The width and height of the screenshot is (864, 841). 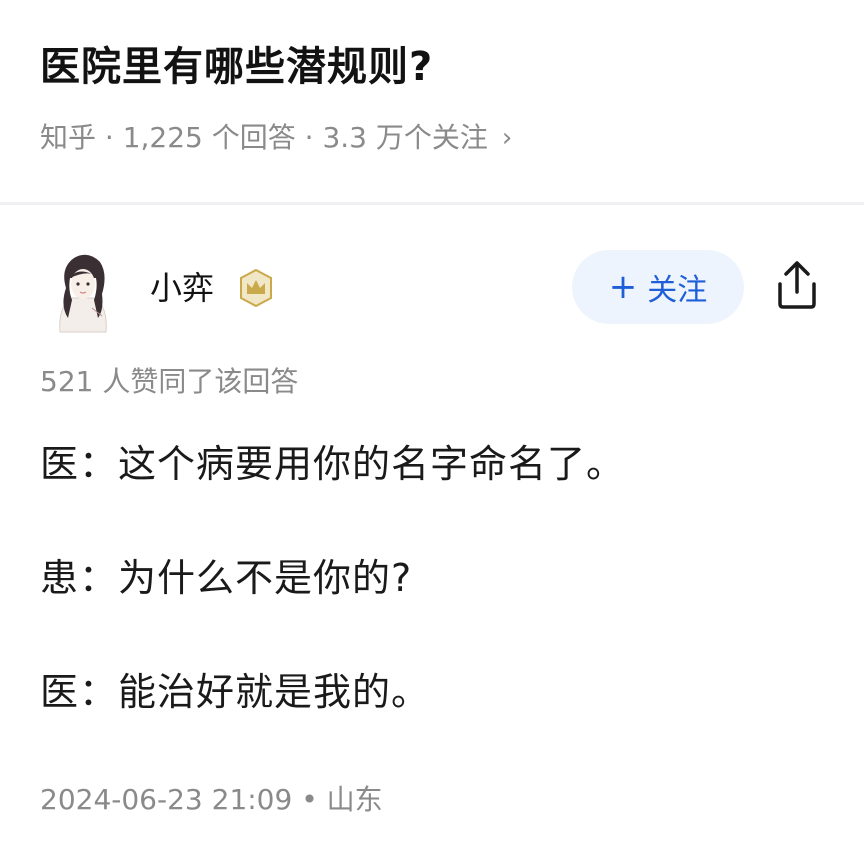 I want to click on question-meta: 知乎 · 1,225 个回答 · 3.3 万个关注 ›, so click(x=276, y=138).